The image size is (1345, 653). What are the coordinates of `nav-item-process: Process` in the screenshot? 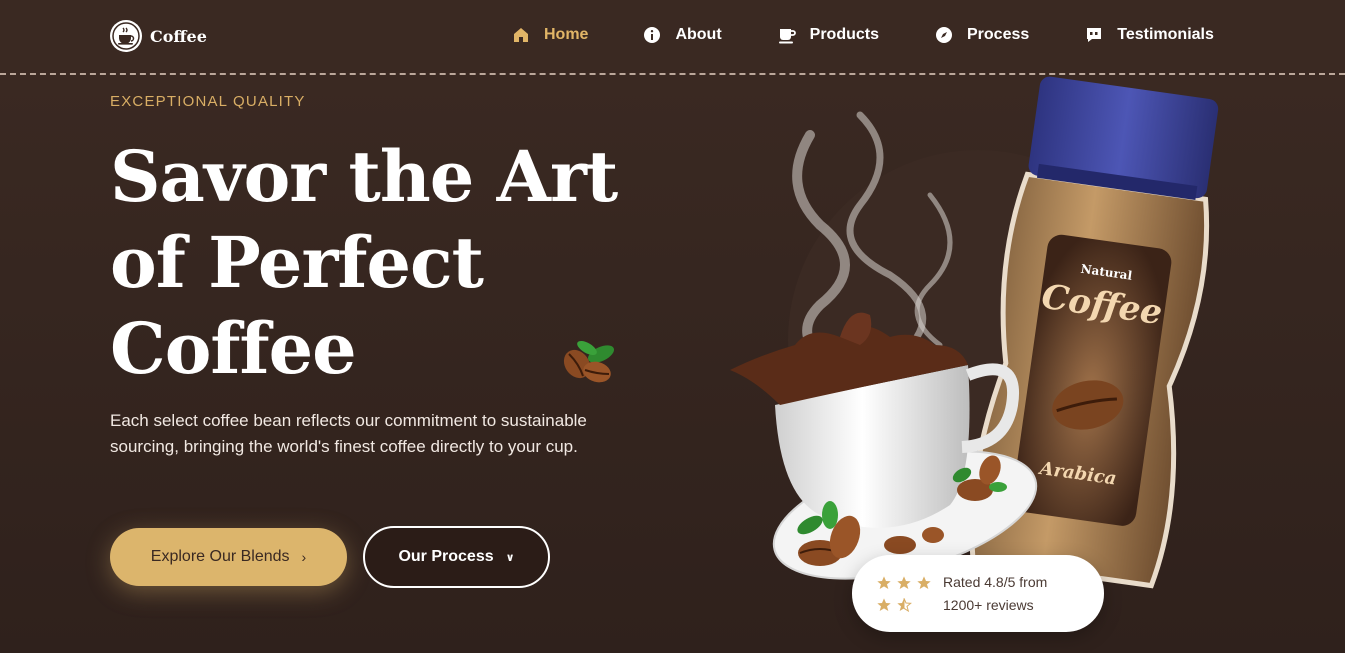 It's located at (982, 35).